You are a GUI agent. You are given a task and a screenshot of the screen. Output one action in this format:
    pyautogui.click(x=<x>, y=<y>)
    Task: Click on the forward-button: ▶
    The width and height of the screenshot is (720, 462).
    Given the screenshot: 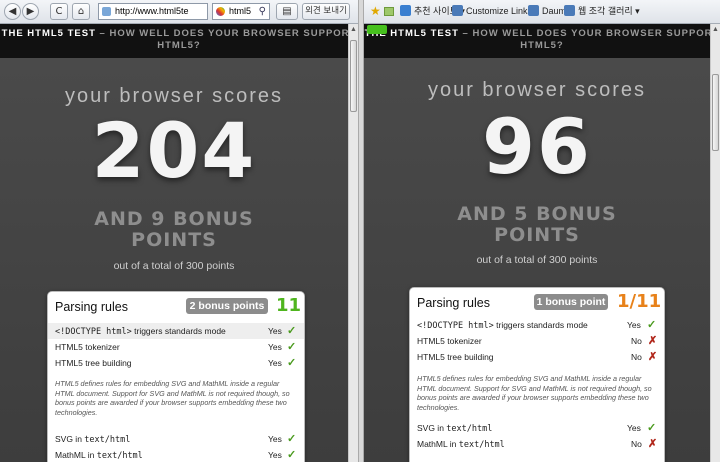 What is the action you would take?
    pyautogui.click(x=30, y=11)
    